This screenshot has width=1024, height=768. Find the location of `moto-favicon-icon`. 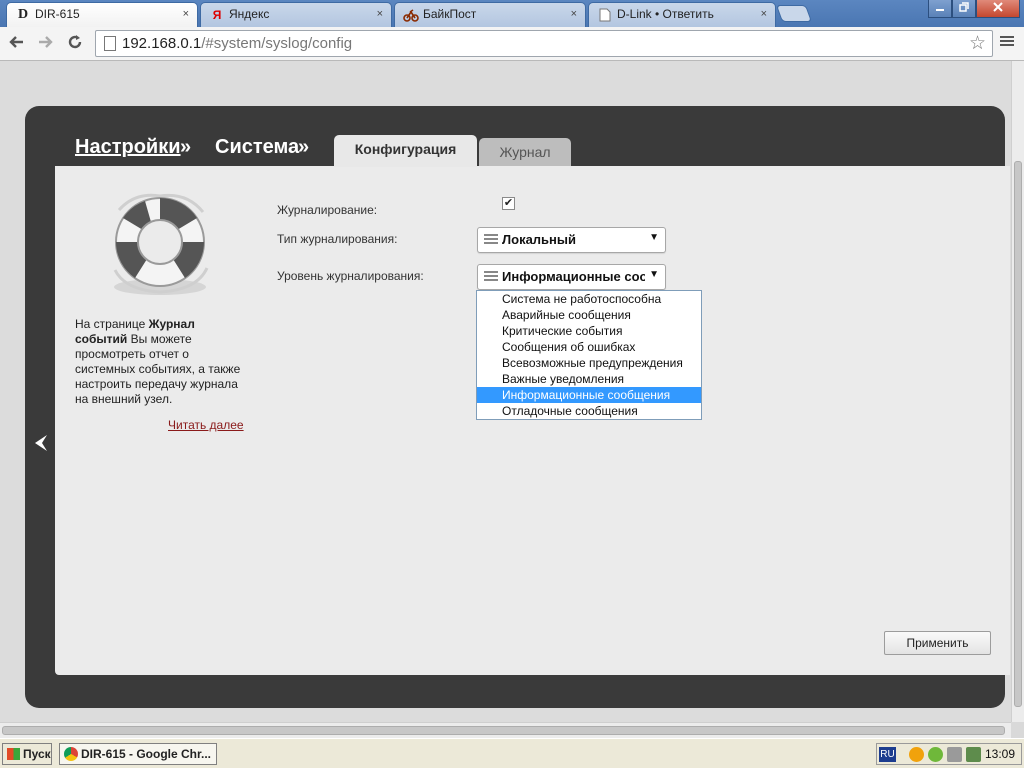

moto-favicon-icon is located at coordinates (411, 15).